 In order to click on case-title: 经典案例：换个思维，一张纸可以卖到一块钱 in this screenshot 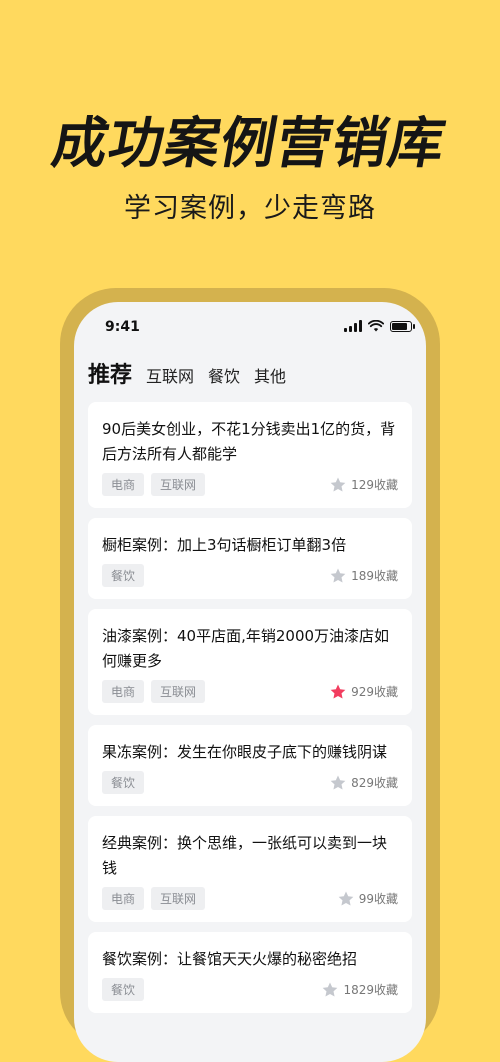, I will do `click(245, 855)`.